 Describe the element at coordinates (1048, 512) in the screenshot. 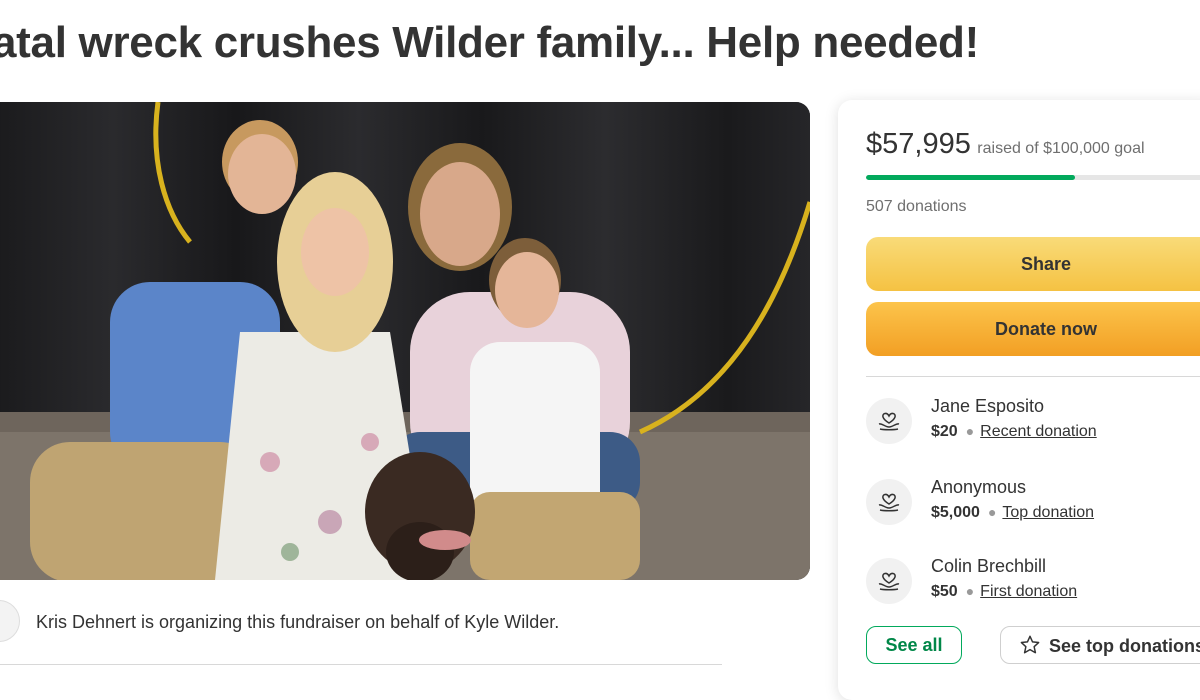

I see `donor-tag-link: Top donation` at that location.